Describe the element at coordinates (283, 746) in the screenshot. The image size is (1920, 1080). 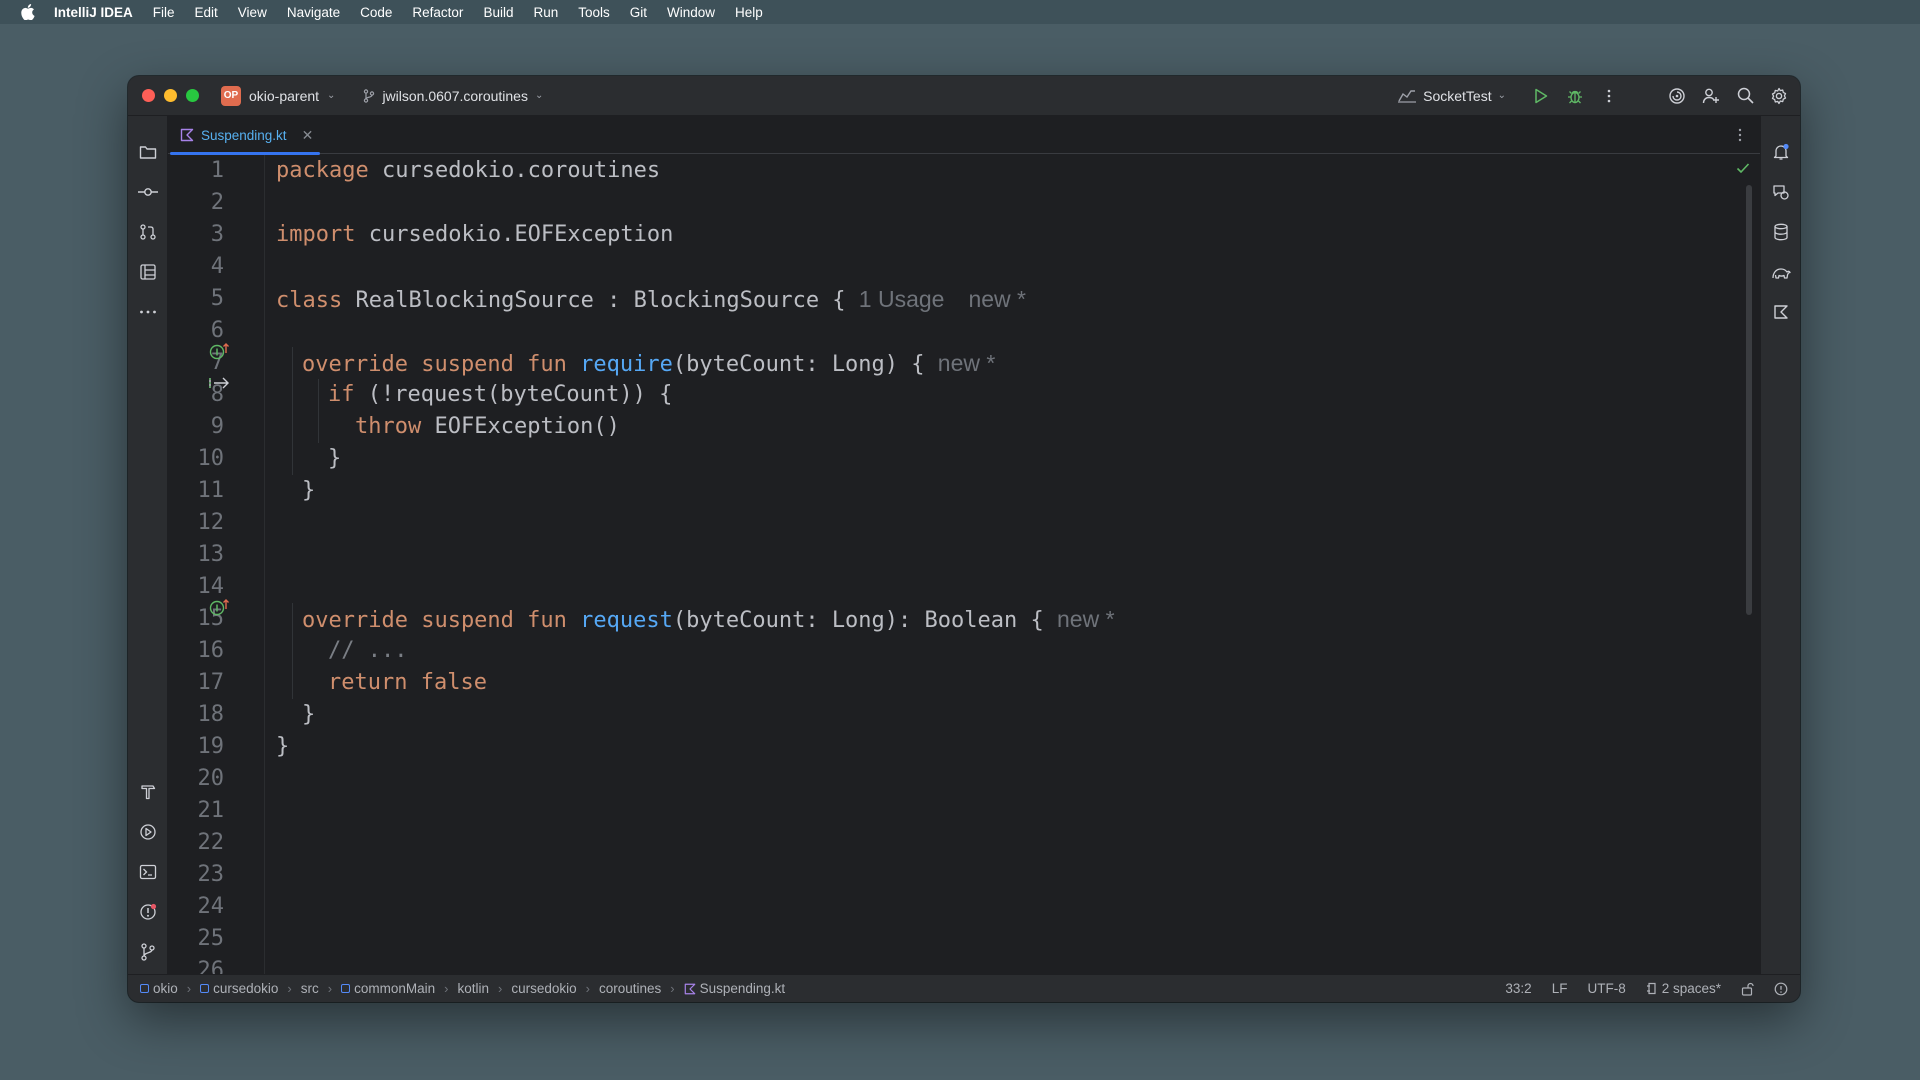
I see `code-text: }` at that location.